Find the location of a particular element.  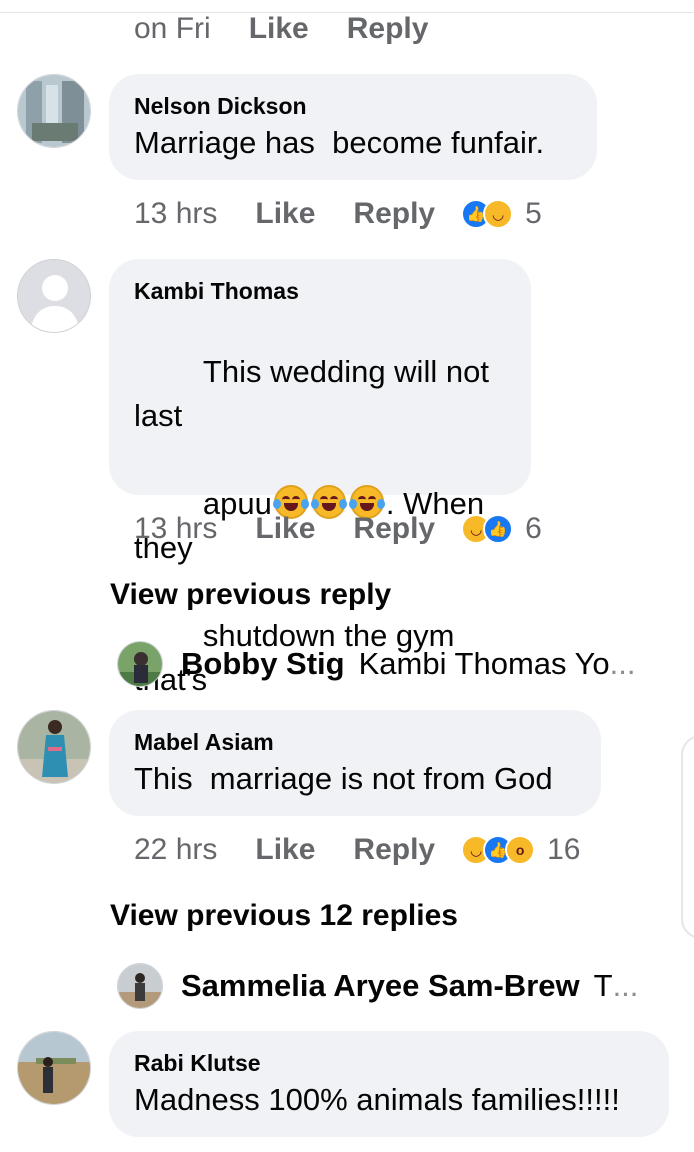

comment-author: Rabi Klutse is located at coordinates (388, 1063).